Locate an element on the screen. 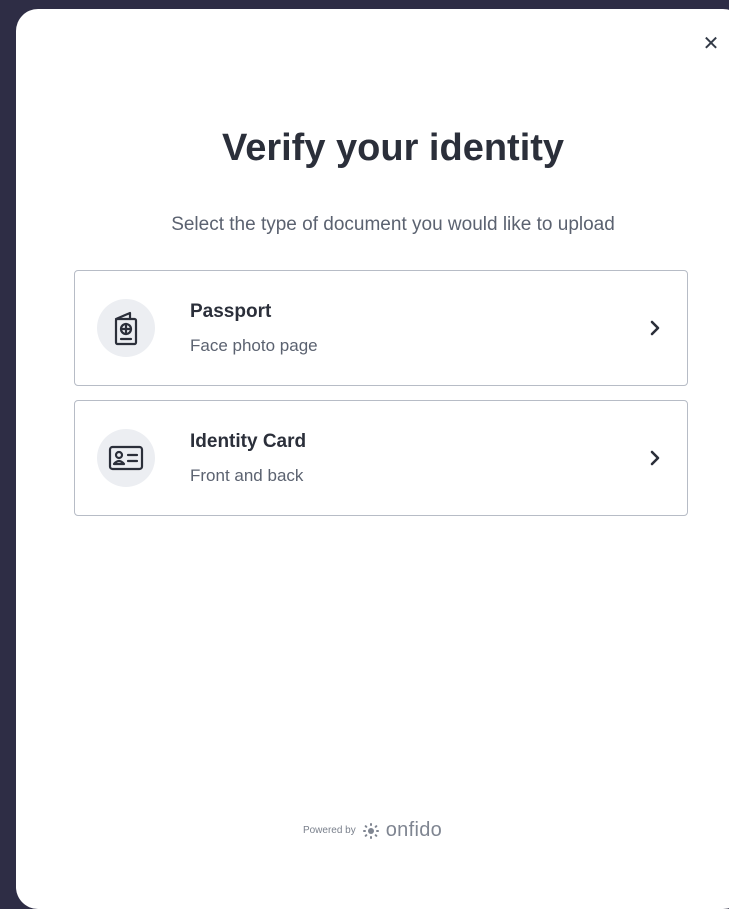 The height and width of the screenshot is (909, 729). id-card-icon-wrapper is located at coordinates (126, 458).